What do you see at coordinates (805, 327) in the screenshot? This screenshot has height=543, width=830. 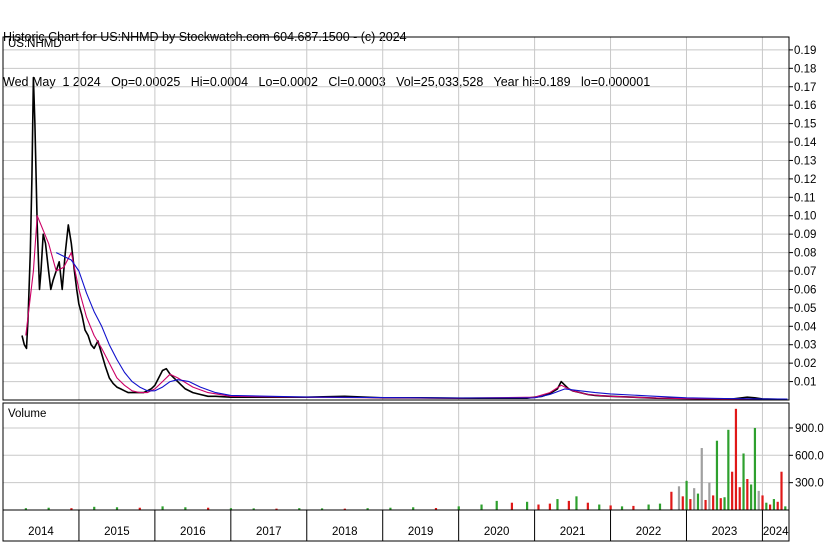 I see `price-tick-label: 0.04` at bounding box center [805, 327].